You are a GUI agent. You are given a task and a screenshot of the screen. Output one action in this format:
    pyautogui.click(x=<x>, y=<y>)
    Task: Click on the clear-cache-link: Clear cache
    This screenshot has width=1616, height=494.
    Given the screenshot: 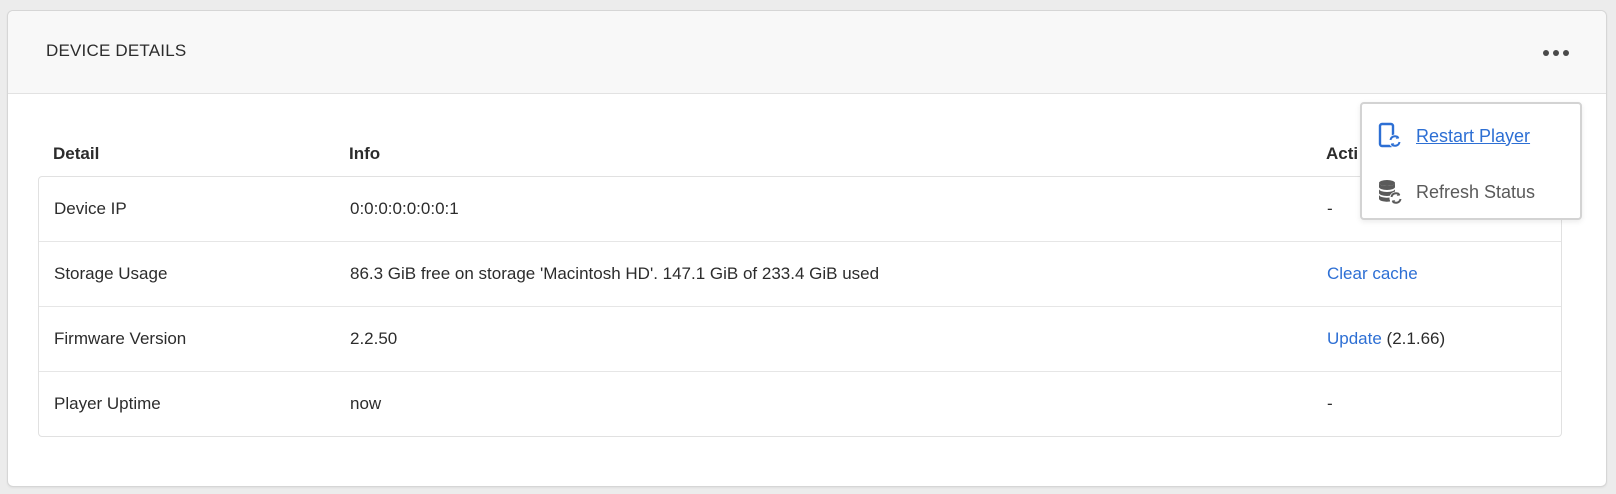 What is the action you would take?
    pyautogui.click(x=1372, y=273)
    